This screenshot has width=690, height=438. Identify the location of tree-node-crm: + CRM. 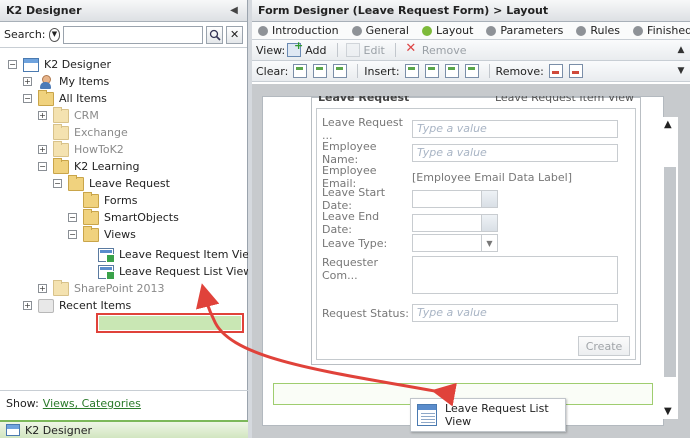
(68, 115).